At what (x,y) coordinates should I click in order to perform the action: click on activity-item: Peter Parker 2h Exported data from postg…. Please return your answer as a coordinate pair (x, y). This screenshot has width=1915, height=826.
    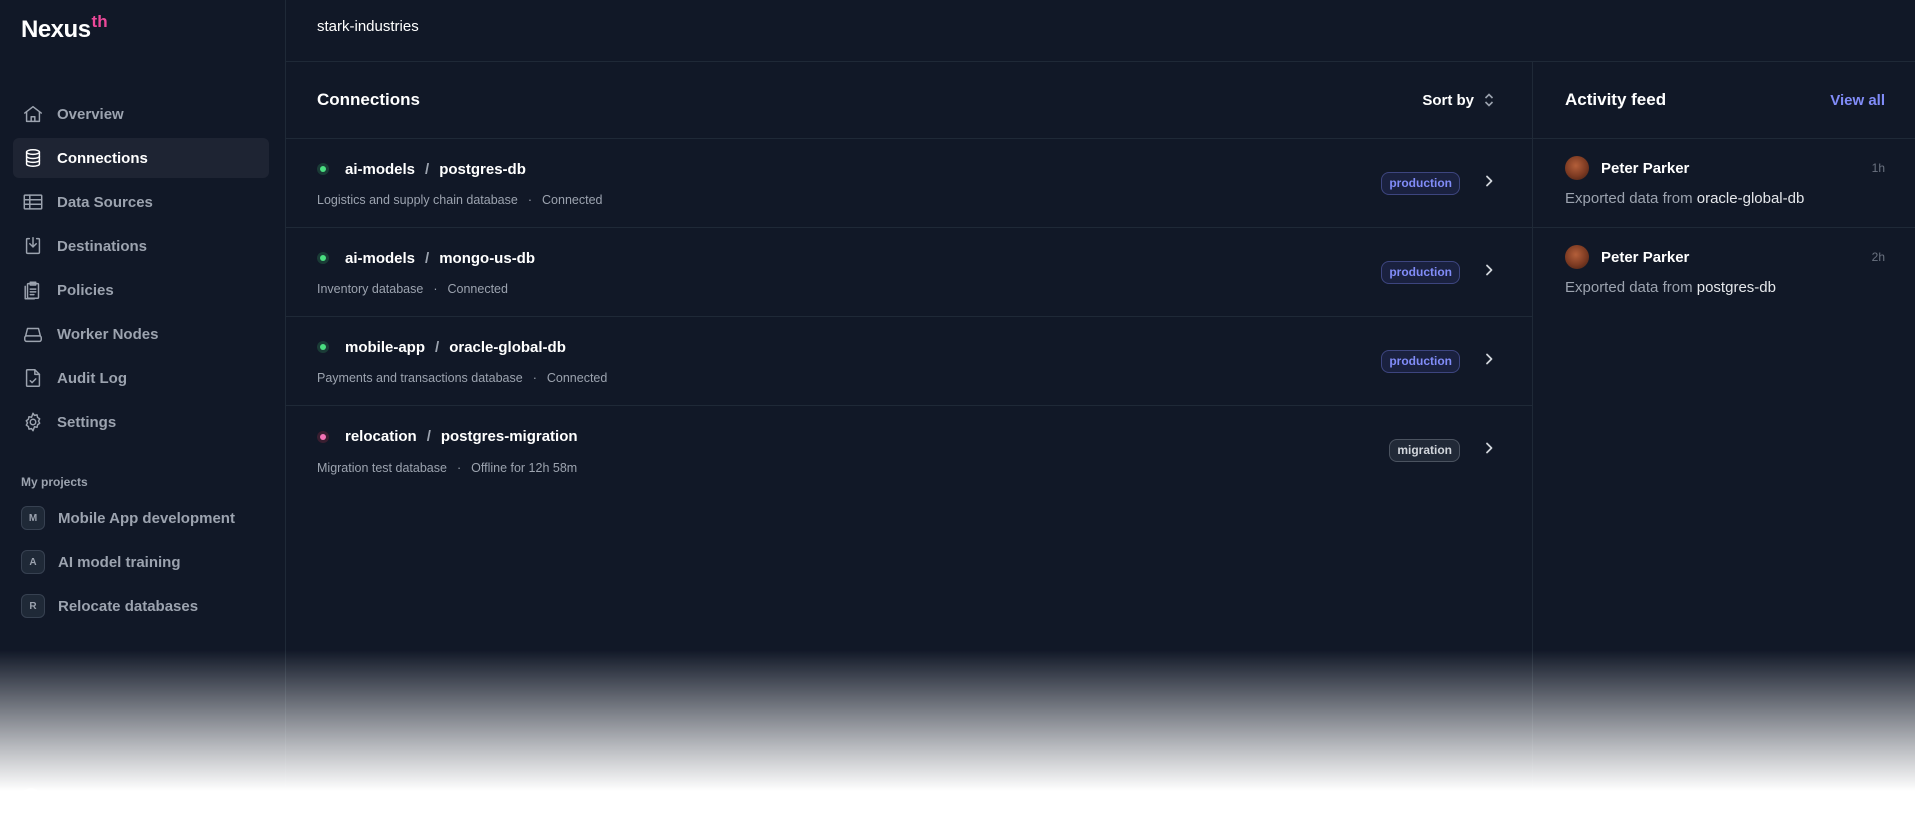
    Looking at the image, I should click on (1724, 272).